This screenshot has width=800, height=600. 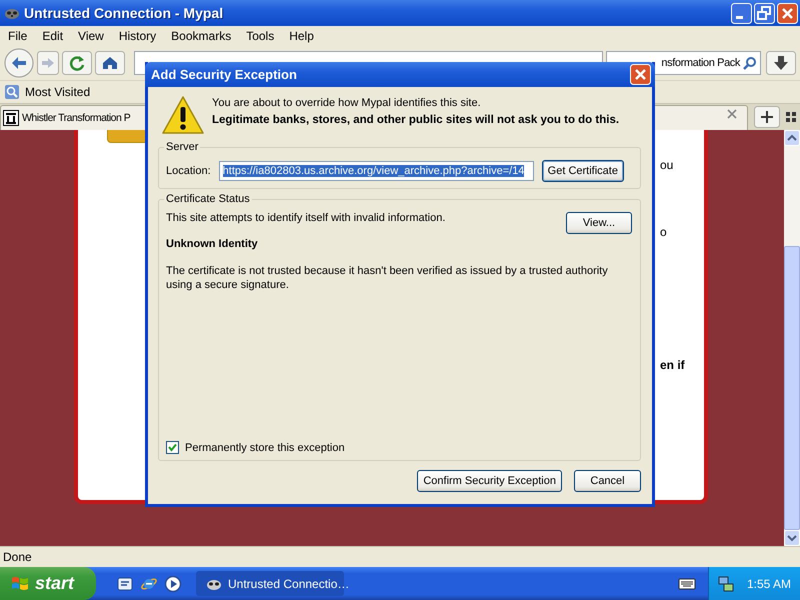 I want to click on field-label: Location:, so click(x=188, y=171).